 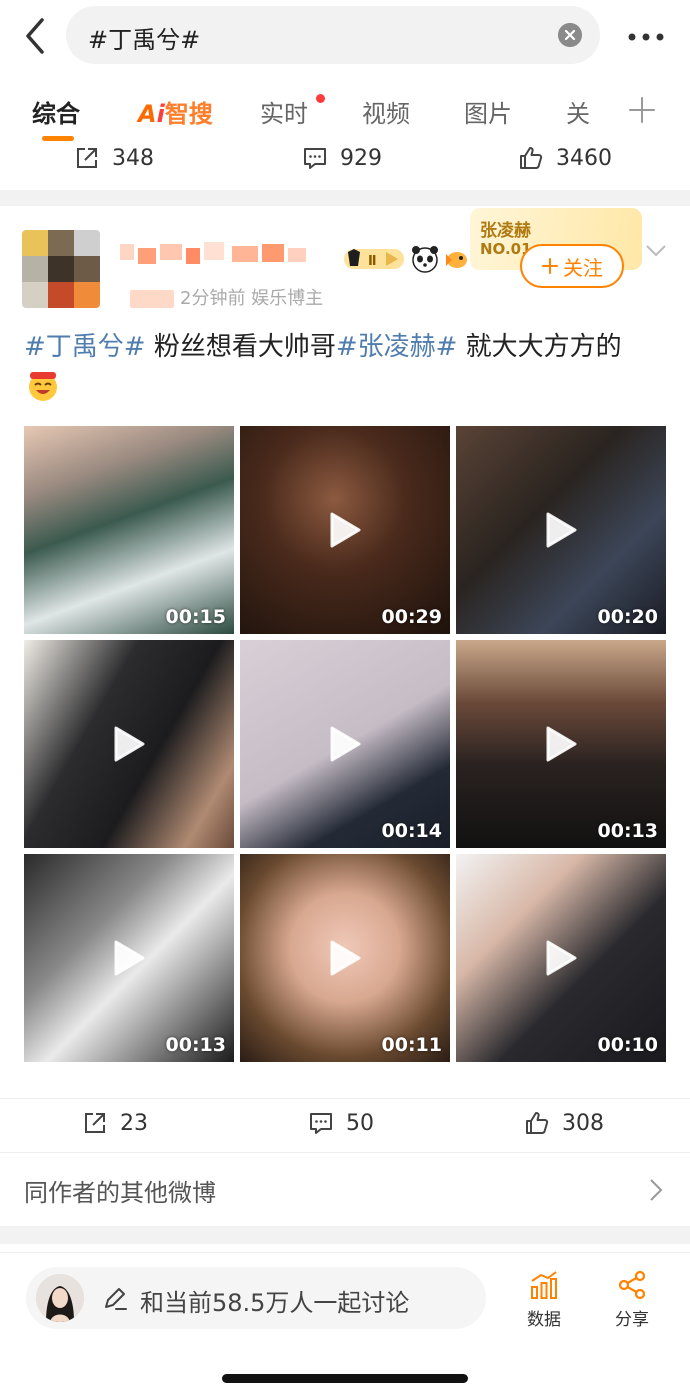 I want to click on post-like-count: 308, so click(x=583, y=1123).